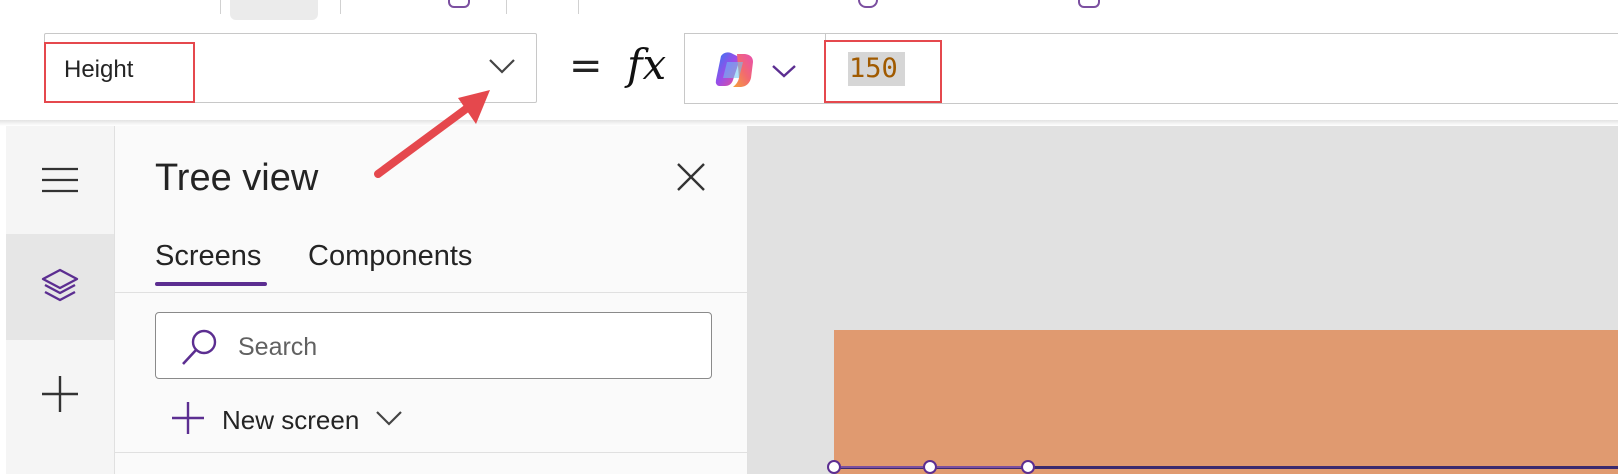 Image resolution: width=1618 pixels, height=474 pixels. What do you see at coordinates (237, 178) in the screenshot?
I see `pane-title: Tree view` at bounding box center [237, 178].